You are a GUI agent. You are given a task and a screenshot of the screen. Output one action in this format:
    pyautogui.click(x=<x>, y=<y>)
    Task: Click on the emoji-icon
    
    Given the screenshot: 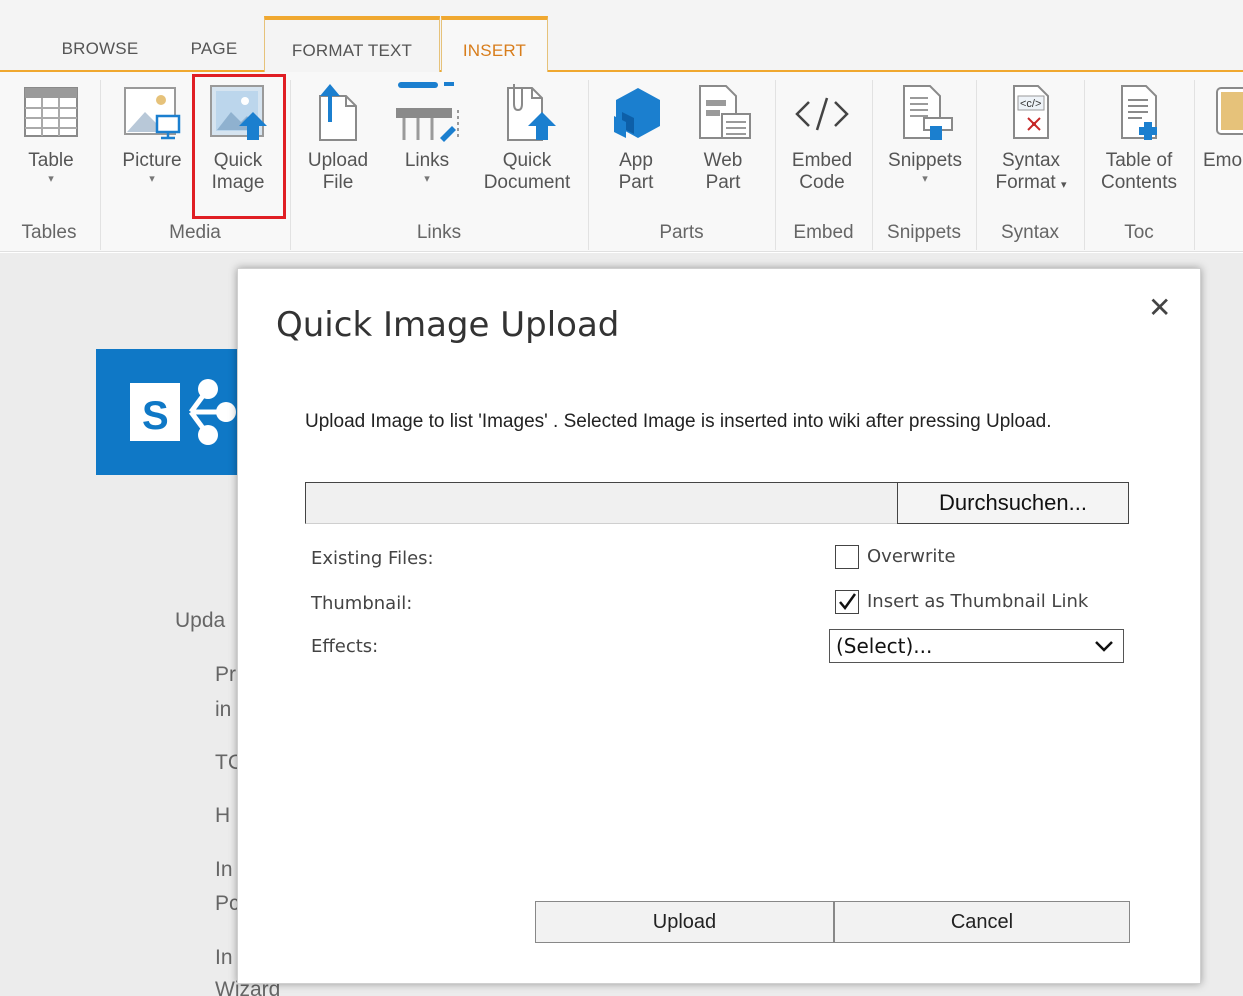 What is the action you would take?
    pyautogui.click(x=1229, y=111)
    